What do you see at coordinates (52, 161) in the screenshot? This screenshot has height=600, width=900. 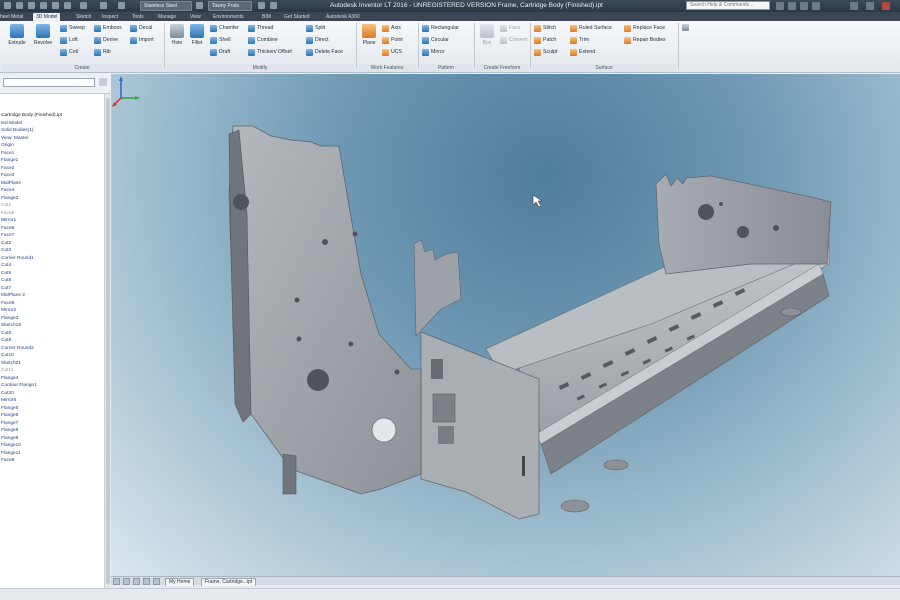 I see `browser-tree-item: Flange1` at bounding box center [52, 161].